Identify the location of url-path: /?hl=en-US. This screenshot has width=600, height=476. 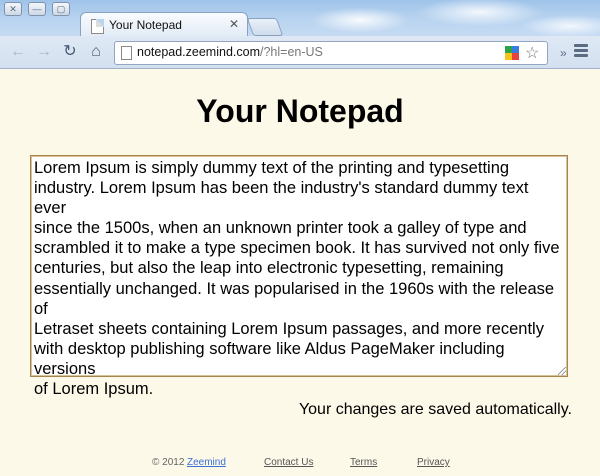
(291, 52).